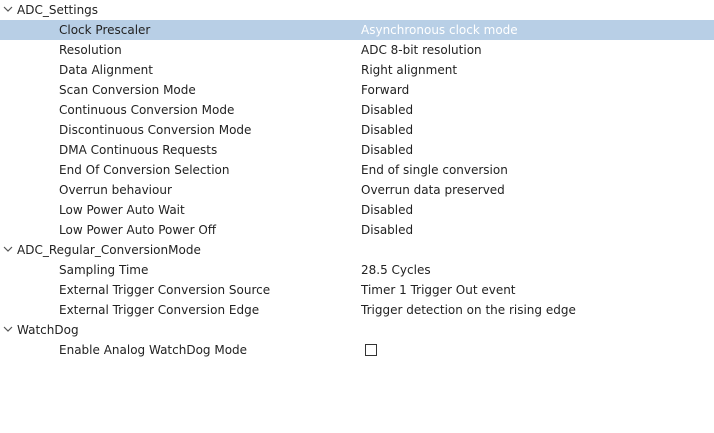 The height and width of the screenshot is (433, 714). I want to click on param-label: Scan Conversion Mode, so click(127, 90).